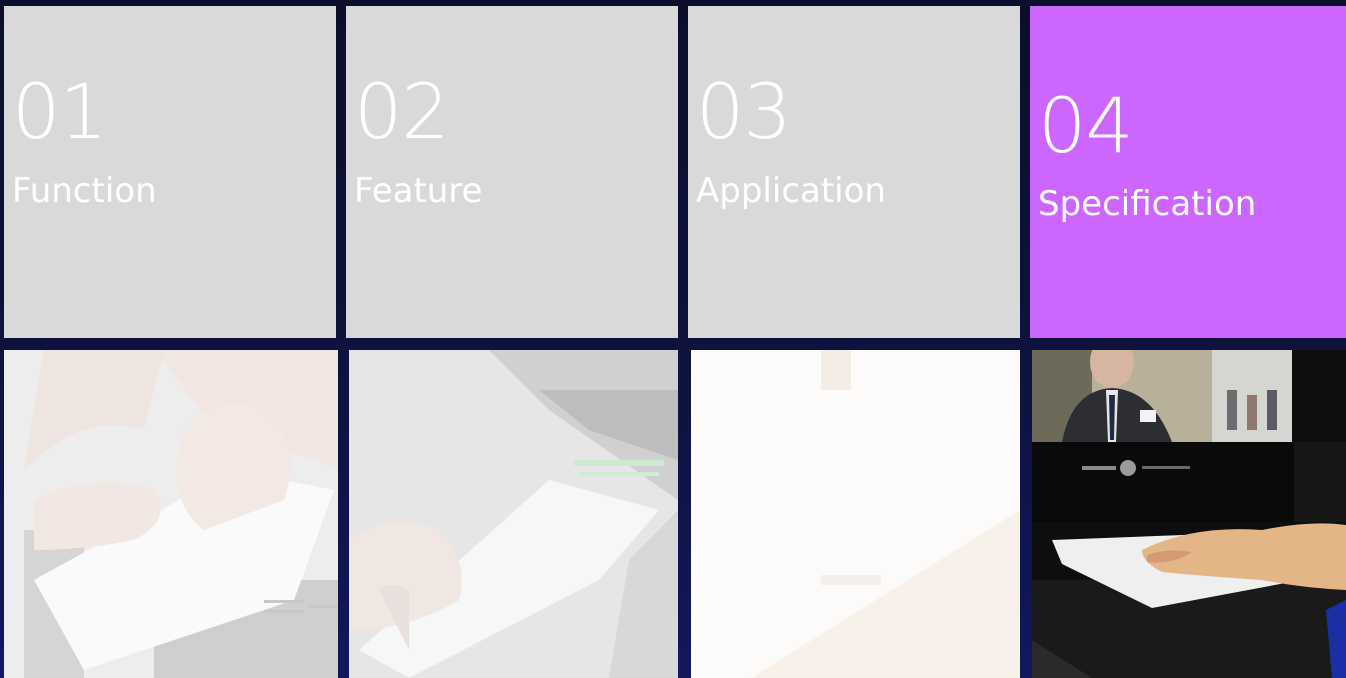 Image resolution: width=1346 pixels, height=678 pixels. I want to click on card-insert-photo, so click(513, 514).